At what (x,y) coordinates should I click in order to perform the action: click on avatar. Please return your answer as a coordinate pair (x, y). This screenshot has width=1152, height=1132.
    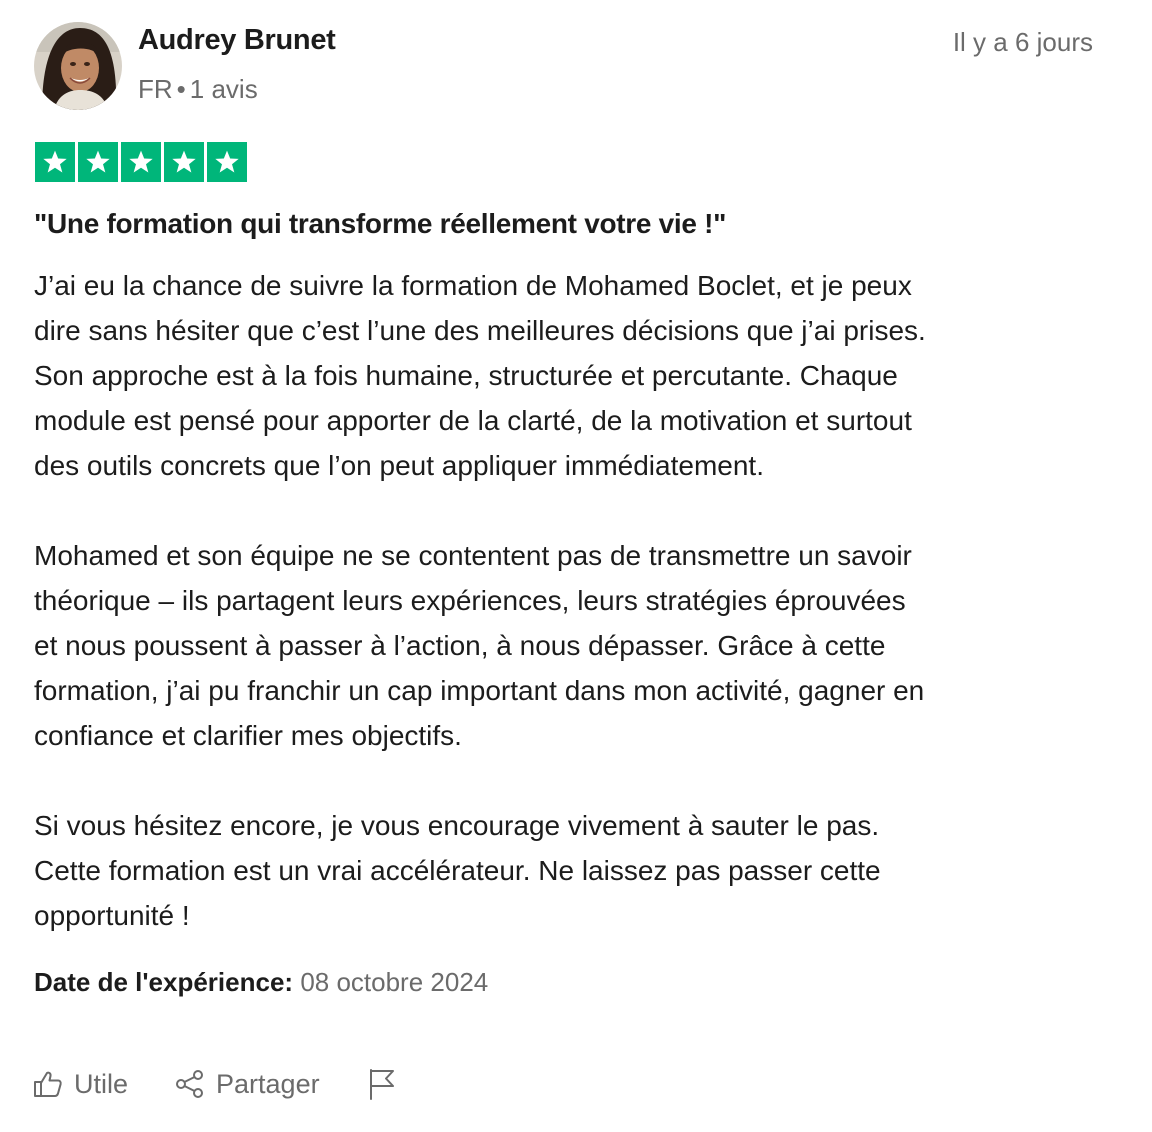
    Looking at the image, I should click on (78, 66).